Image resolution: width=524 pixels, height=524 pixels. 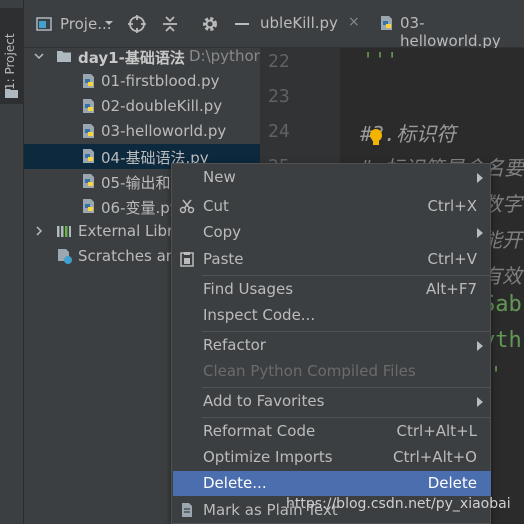 What do you see at coordinates (332, 206) in the screenshot?
I see `menu-item-cut: Cut Ctrl+X` at bounding box center [332, 206].